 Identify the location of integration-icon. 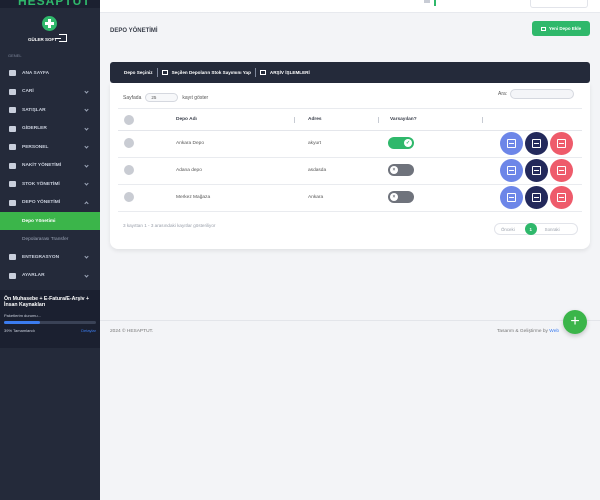
(12, 257).